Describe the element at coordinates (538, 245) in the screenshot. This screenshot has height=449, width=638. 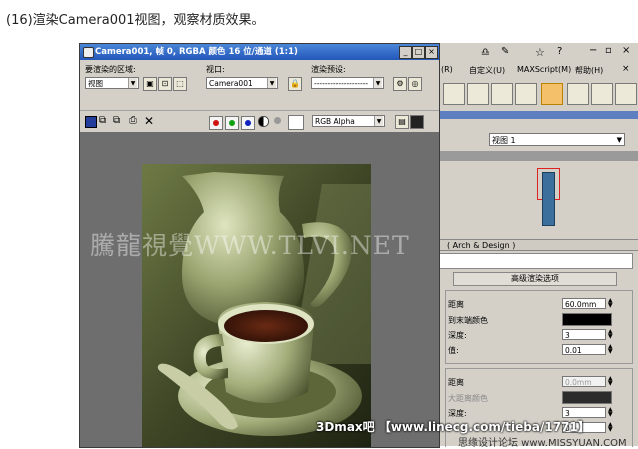
I see `material-type-header: ( Arch & Design )` at that location.